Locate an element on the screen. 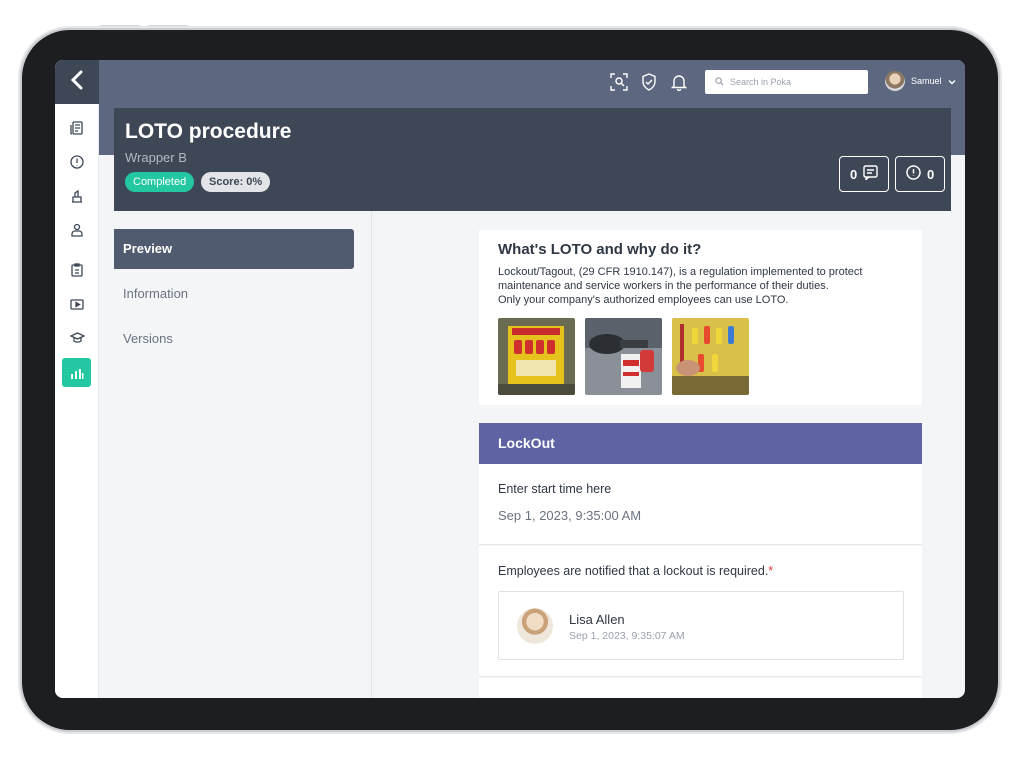 This screenshot has height=758, width=1024. next-field is located at coordinates (700, 688).